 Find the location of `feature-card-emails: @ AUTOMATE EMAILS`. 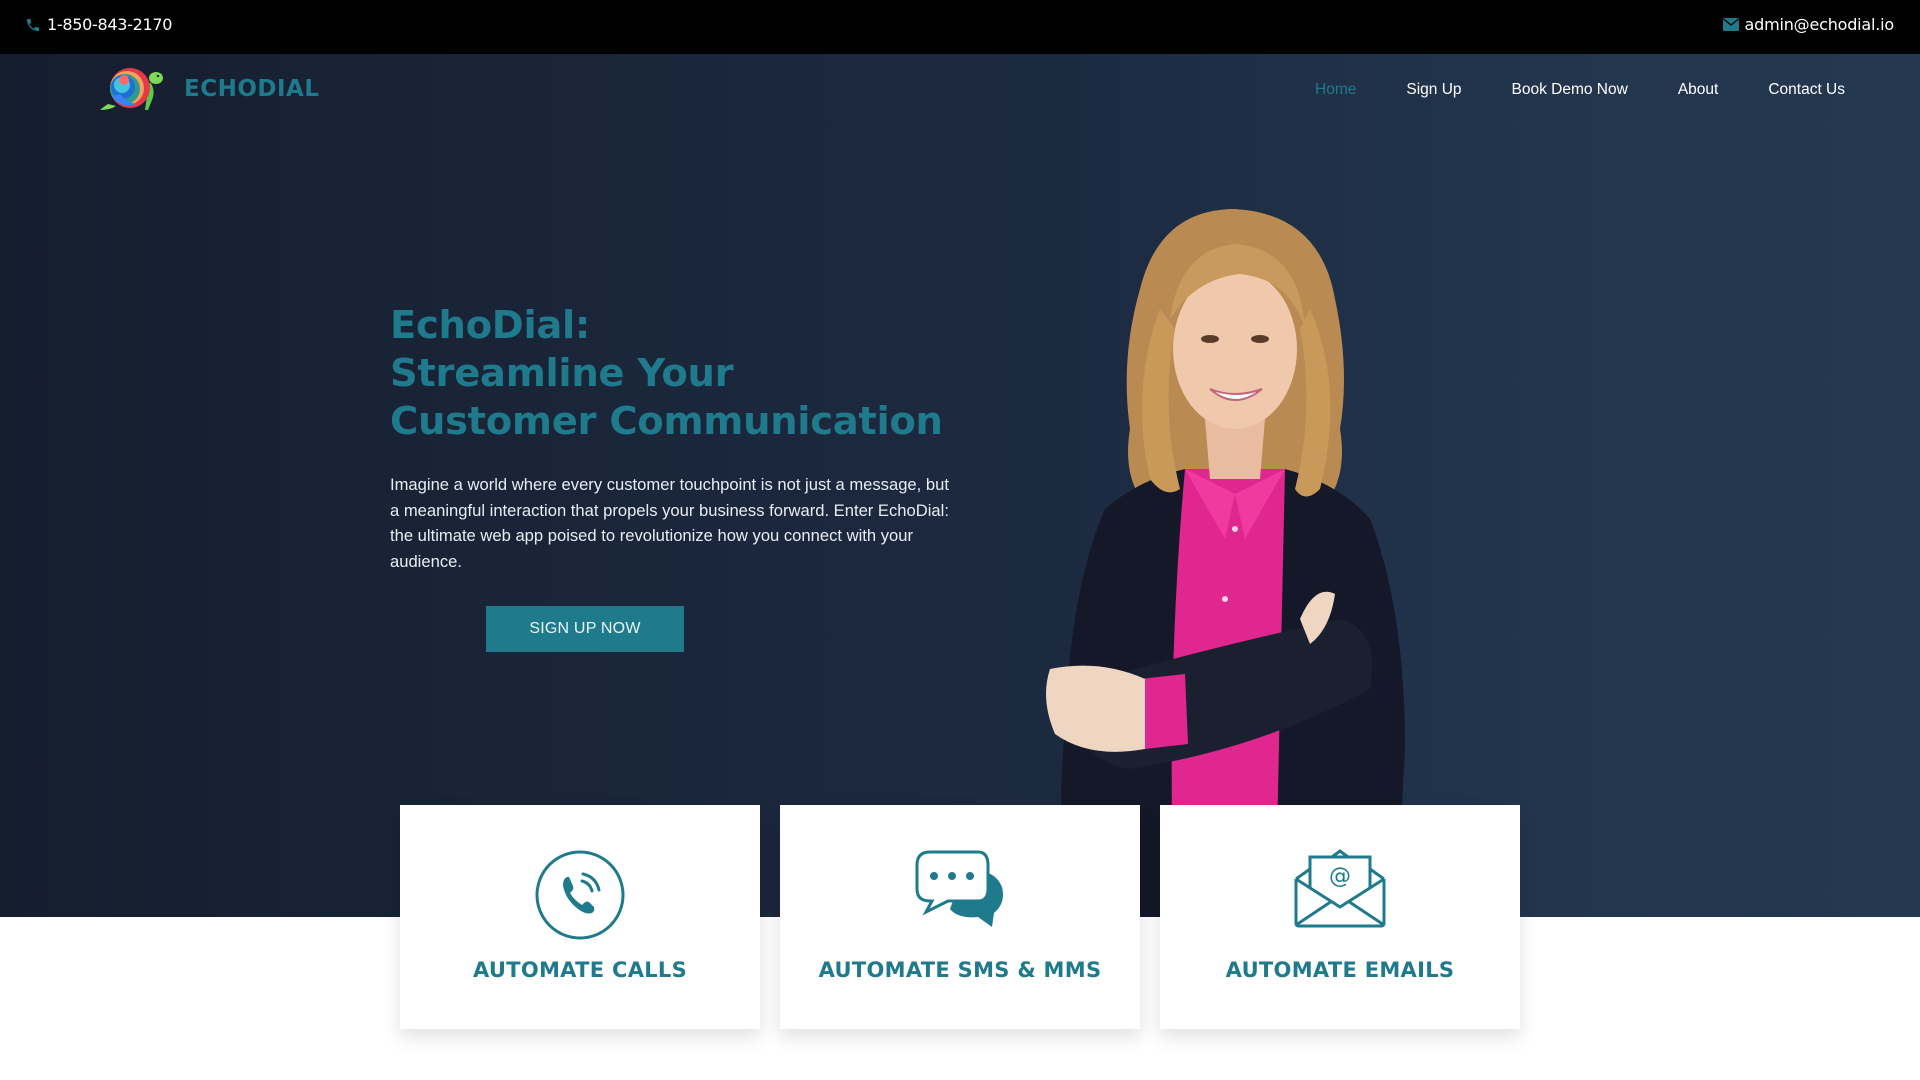

feature-card-emails: @ AUTOMATE EMAILS is located at coordinates (1340, 917).